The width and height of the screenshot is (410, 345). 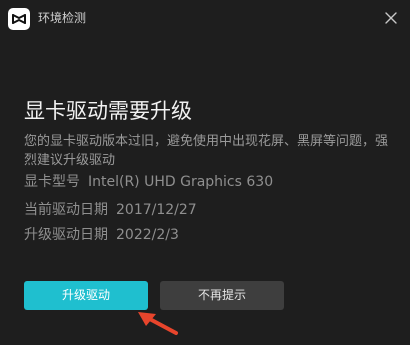 I want to click on gpu-model-row: 显卡型号 Intel(R) UHD Graphics 630, so click(x=148, y=182).